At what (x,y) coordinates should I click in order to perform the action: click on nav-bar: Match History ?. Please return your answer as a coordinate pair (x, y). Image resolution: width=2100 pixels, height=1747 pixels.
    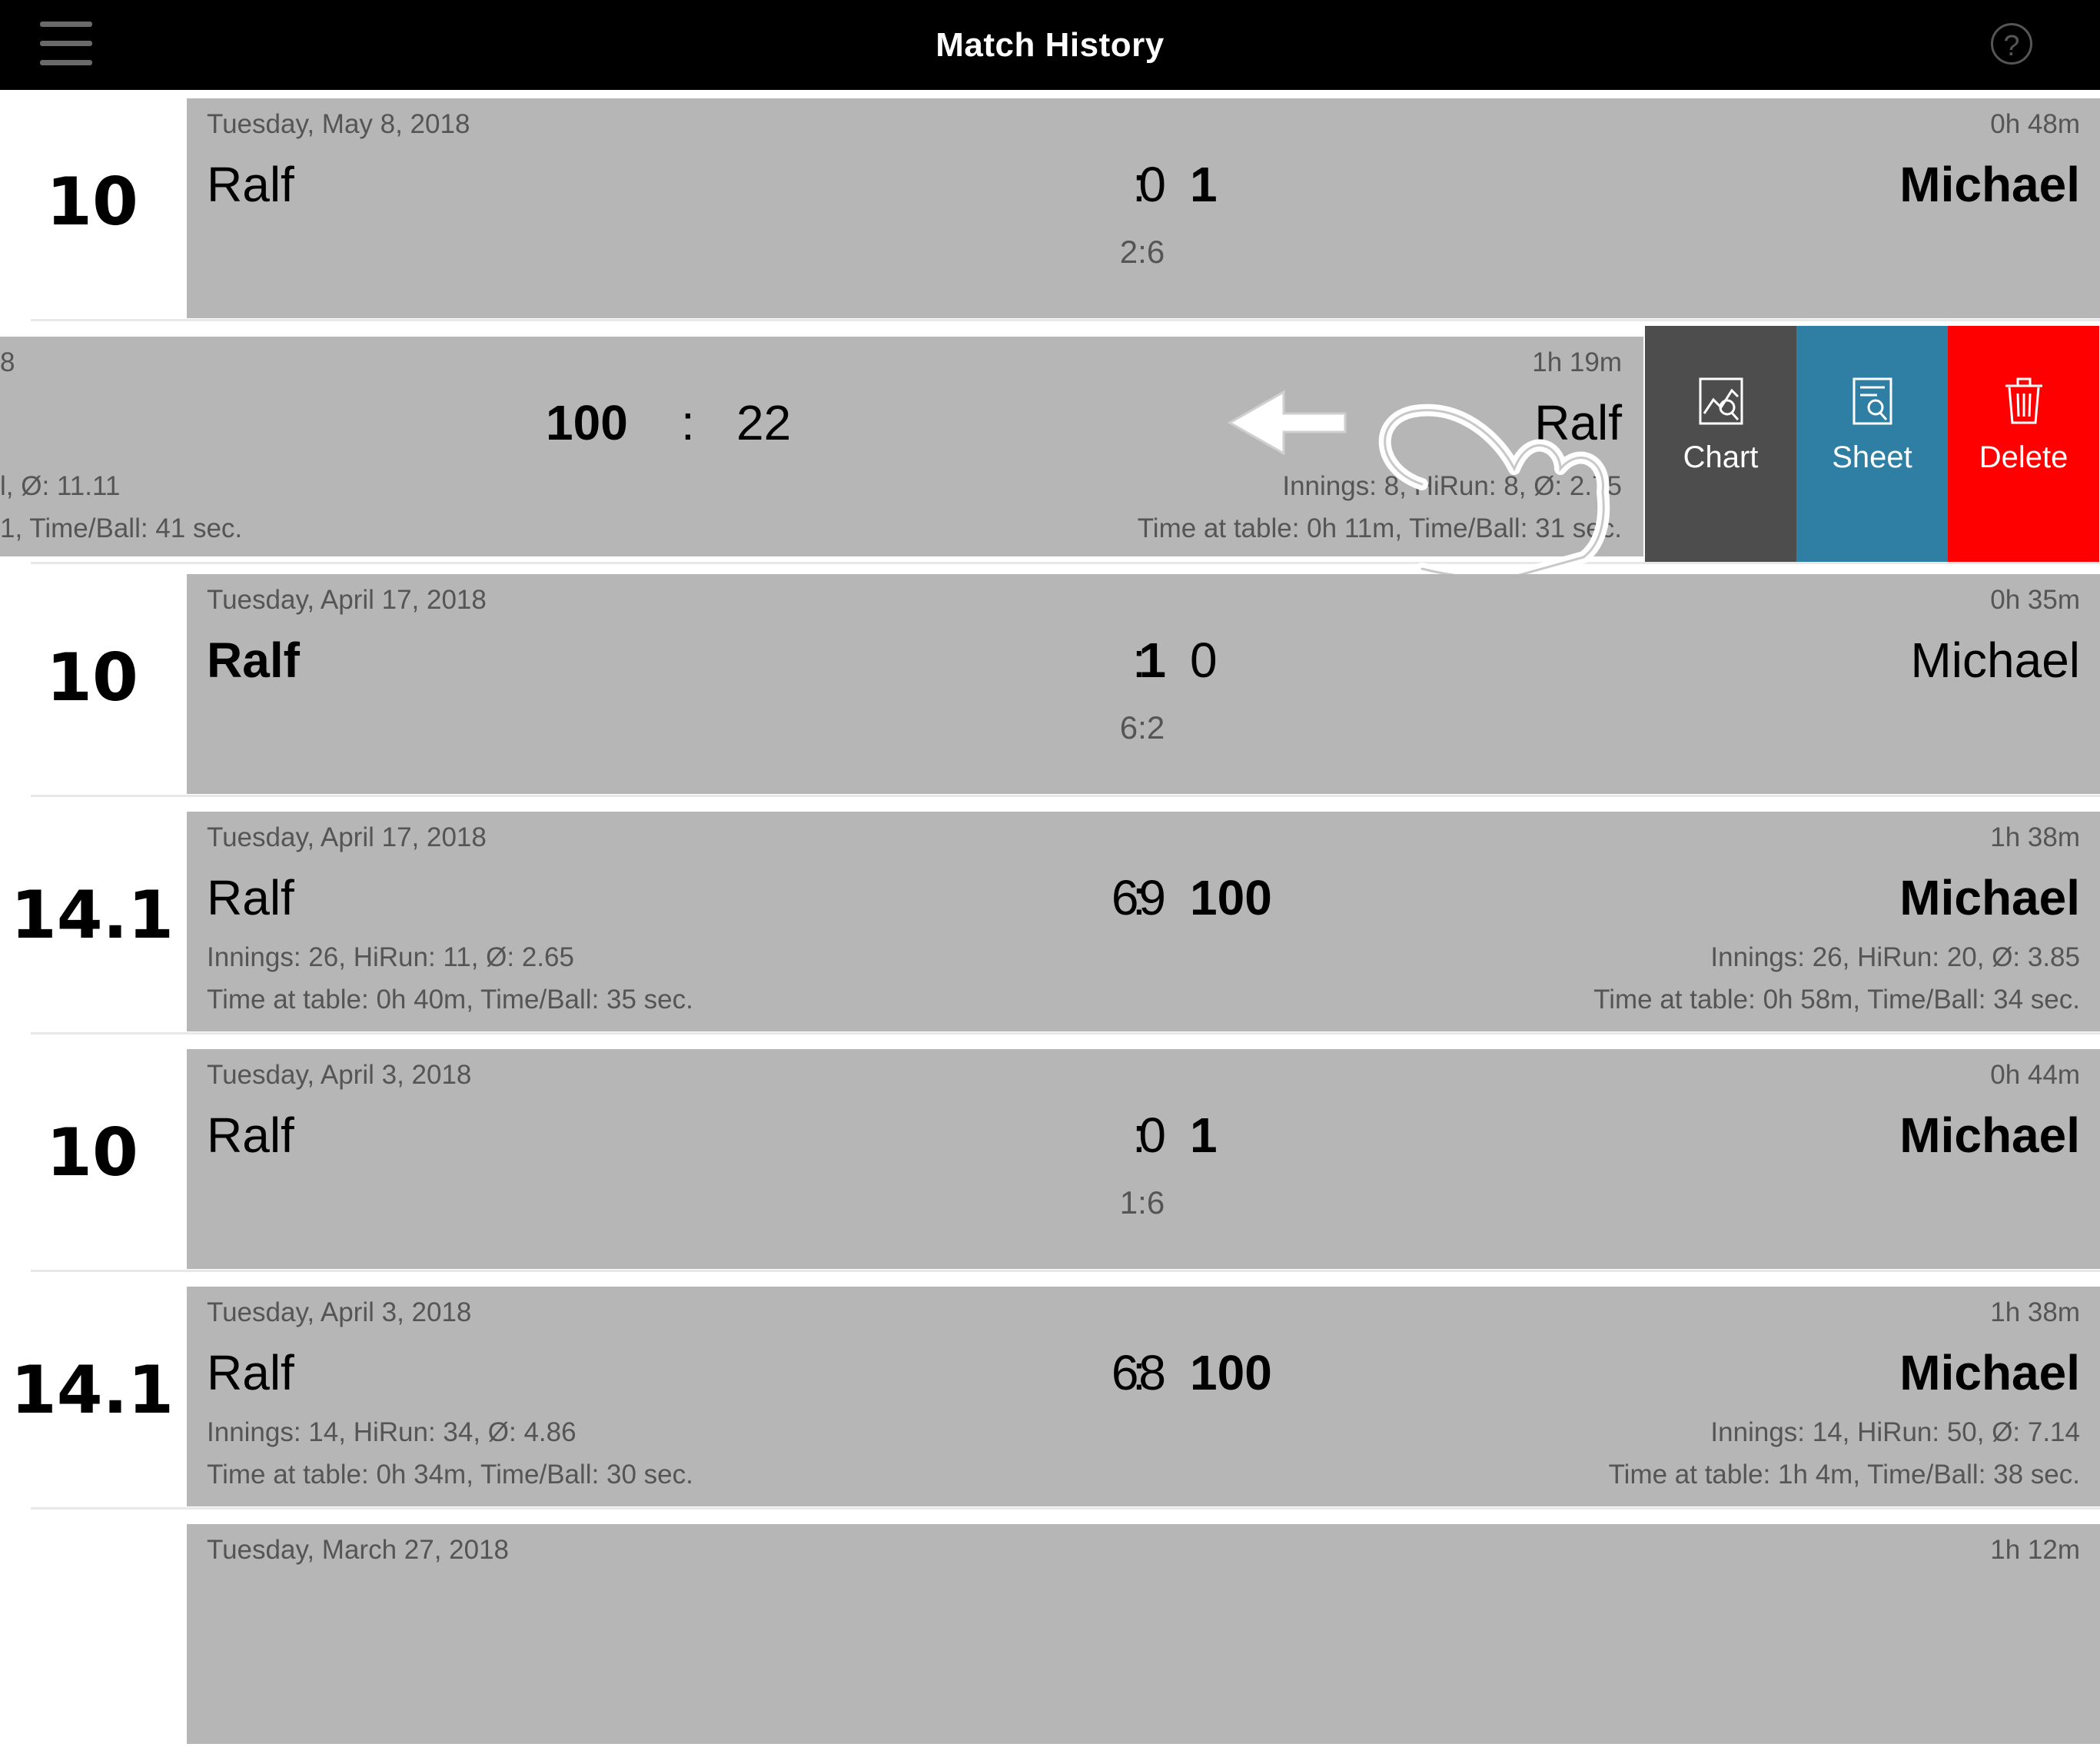
    Looking at the image, I should click on (1050, 45).